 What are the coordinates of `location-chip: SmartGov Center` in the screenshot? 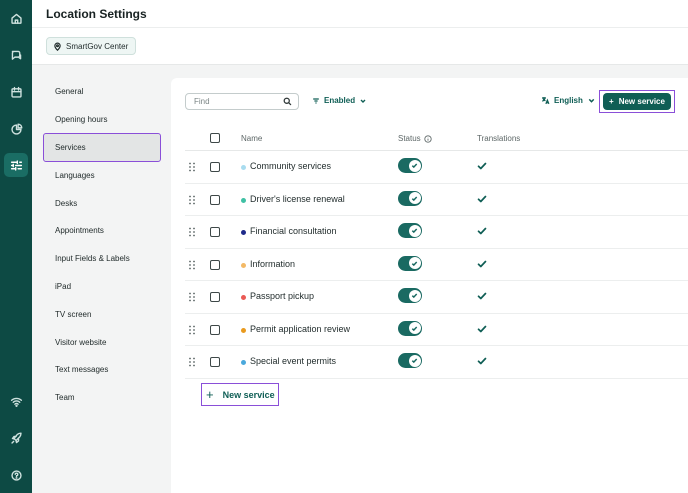 It's located at (91, 46).